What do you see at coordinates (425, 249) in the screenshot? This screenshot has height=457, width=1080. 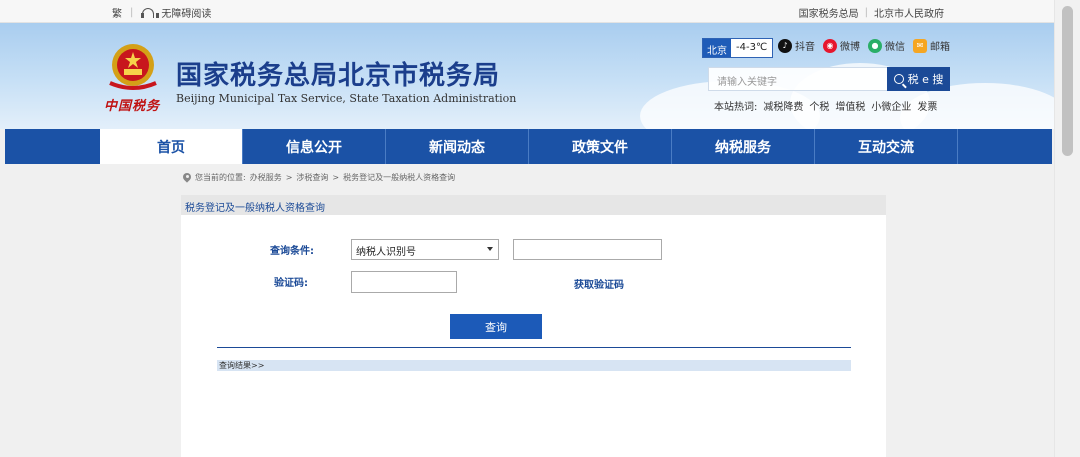 I see `condition-select: 纳税人识别号` at bounding box center [425, 249].